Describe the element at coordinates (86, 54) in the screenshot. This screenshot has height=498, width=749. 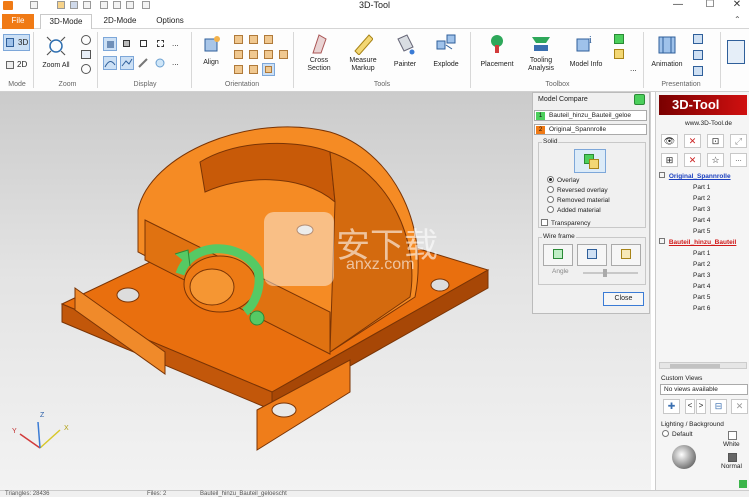
I see `zoom-fit-icon` at that location.